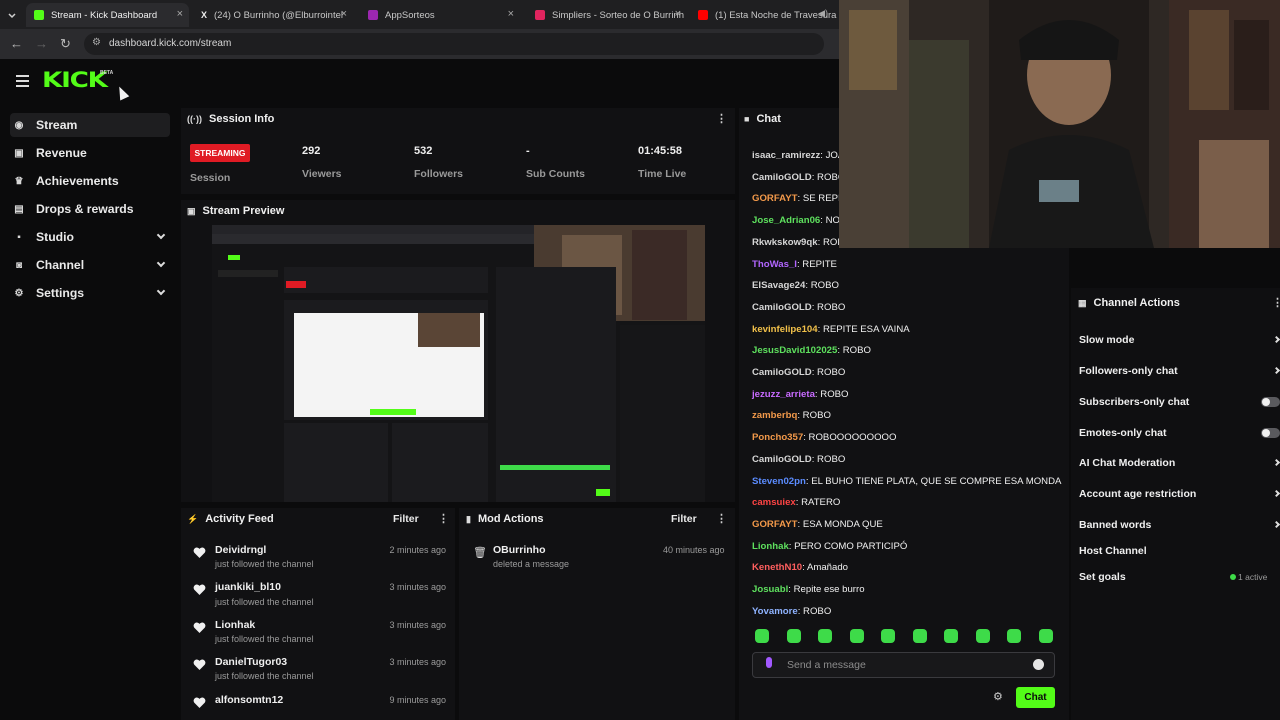  What do you see at coordinates (684, 519) in the screenshot?
I see `mod-filter-button: Filter` at bounding box center [684, 519].